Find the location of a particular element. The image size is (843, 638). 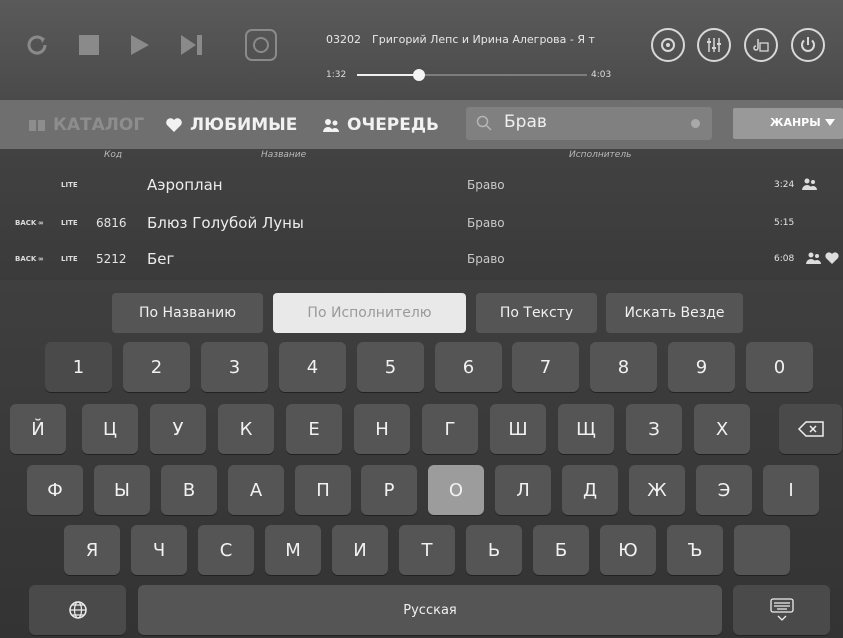

key: А is located at coordinates (256, 490).